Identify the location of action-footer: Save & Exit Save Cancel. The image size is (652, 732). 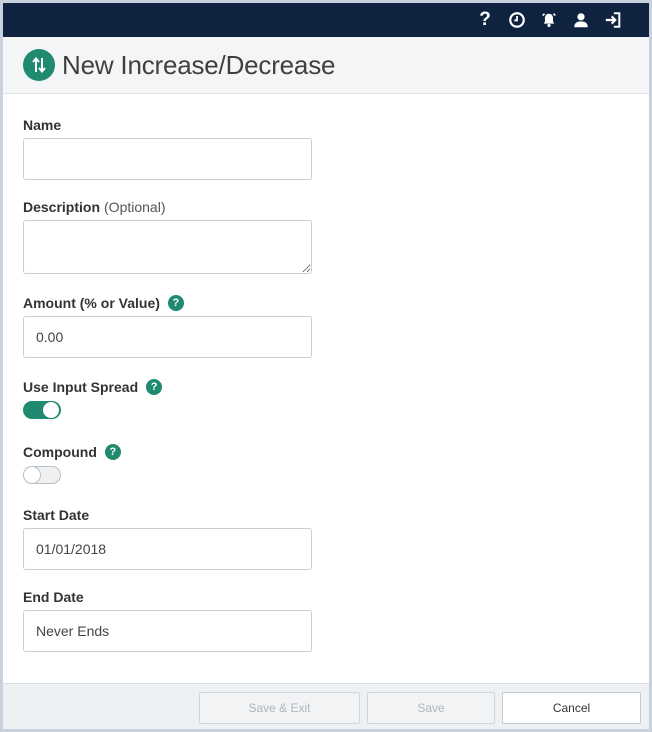
(326, 706).